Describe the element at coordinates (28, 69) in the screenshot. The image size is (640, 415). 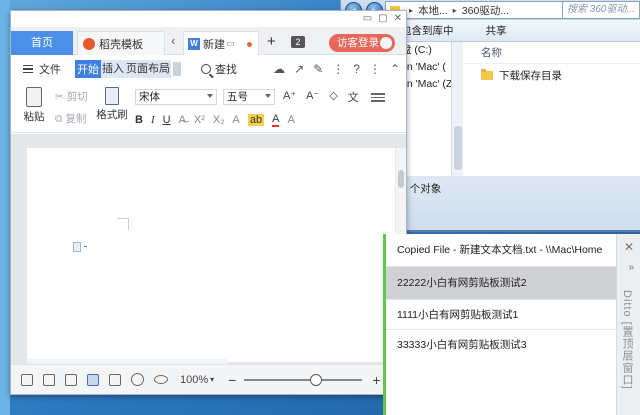
I see `hamburger-menu-icon` at that location.